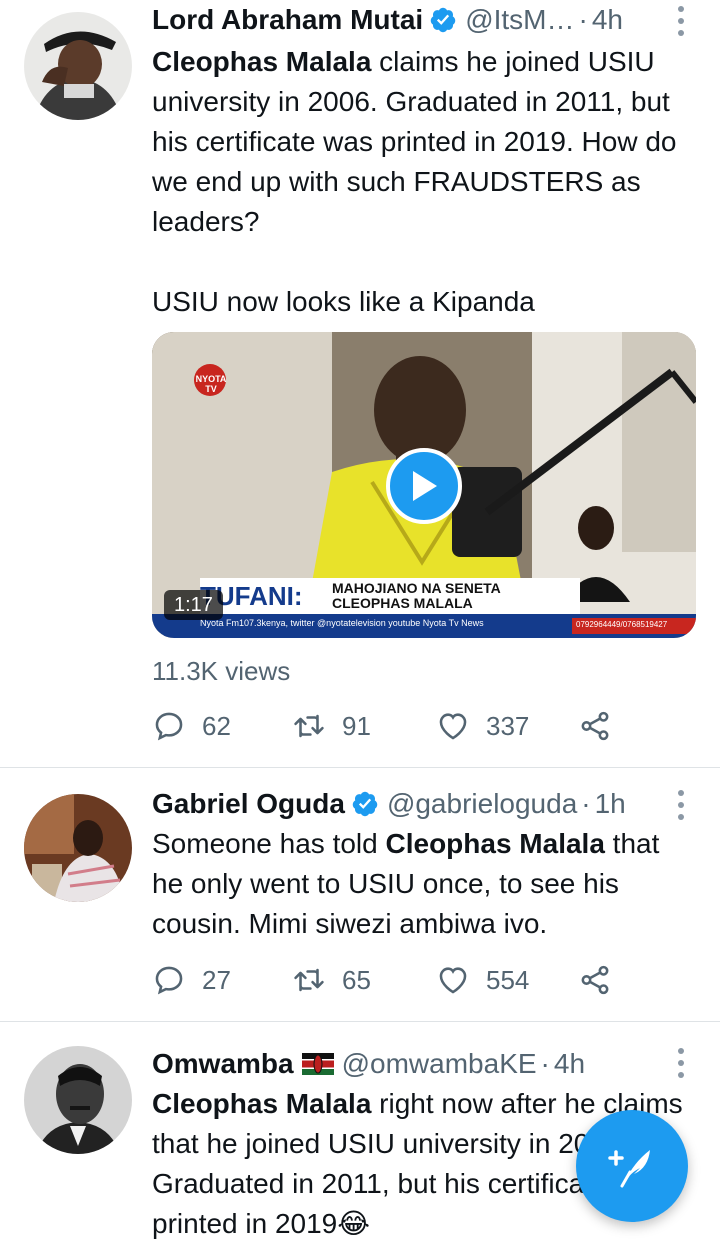  I want to click on kenya-flag-icon, so click(317, 1064).